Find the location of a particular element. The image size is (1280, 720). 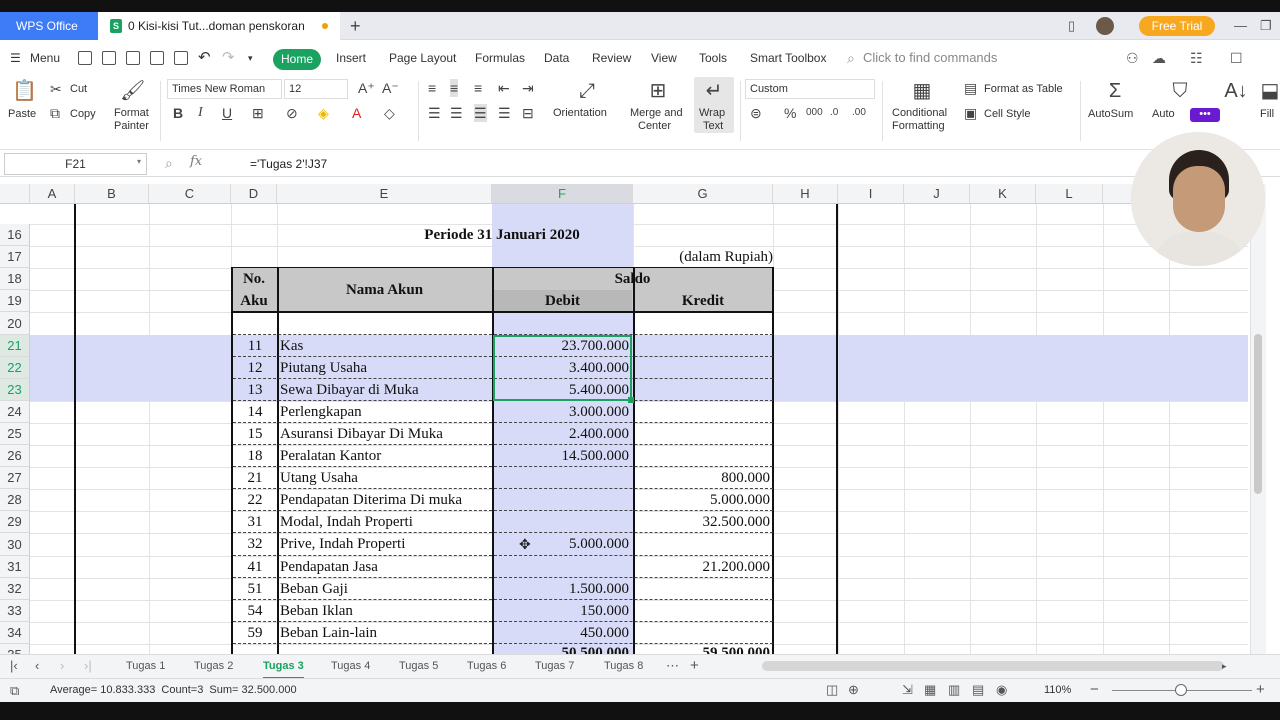

number-format-select: Custom is located at coordinates (810, 89).